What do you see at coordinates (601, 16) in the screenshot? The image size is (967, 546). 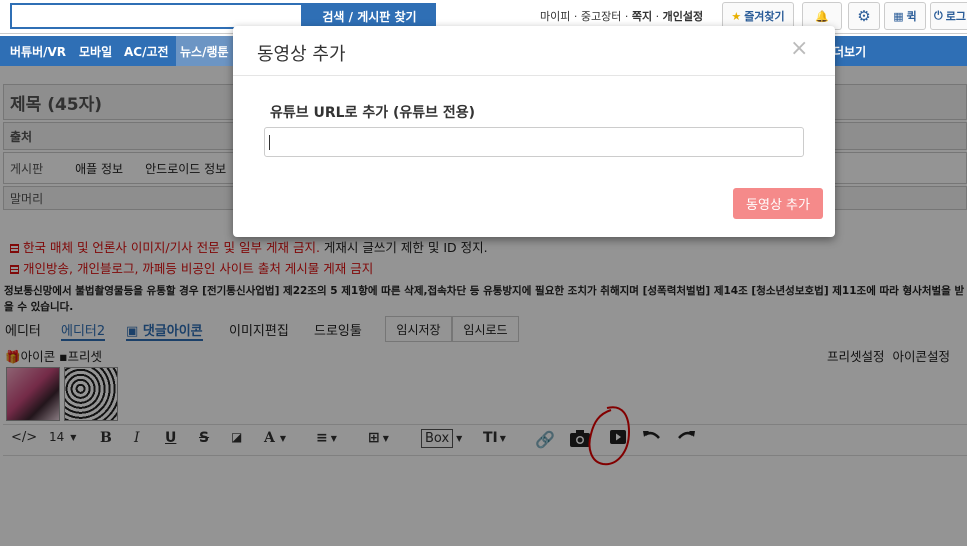 I see `market-link: 중고장터` at bounding box center [601, 16].